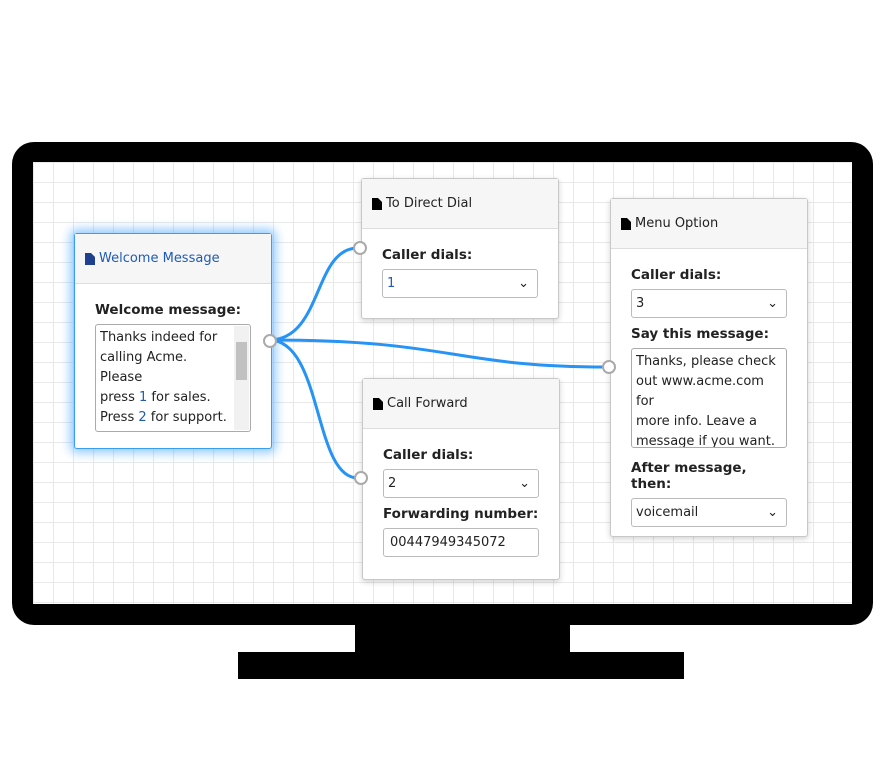 This screenshot has height=768, width=886. What do you see at coordinates (438, 353) in the screenshot?
I see `wire-to-menu-option` at bounding box center [438, 353].